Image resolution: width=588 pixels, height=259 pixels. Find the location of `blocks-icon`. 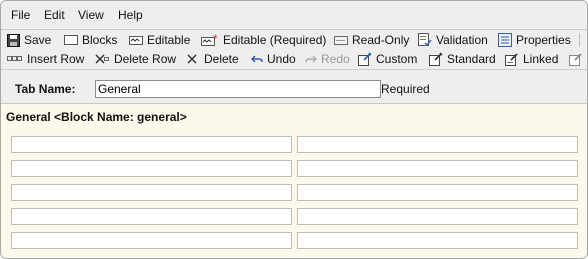

blocks-icon is located at coordinates (71, 40).